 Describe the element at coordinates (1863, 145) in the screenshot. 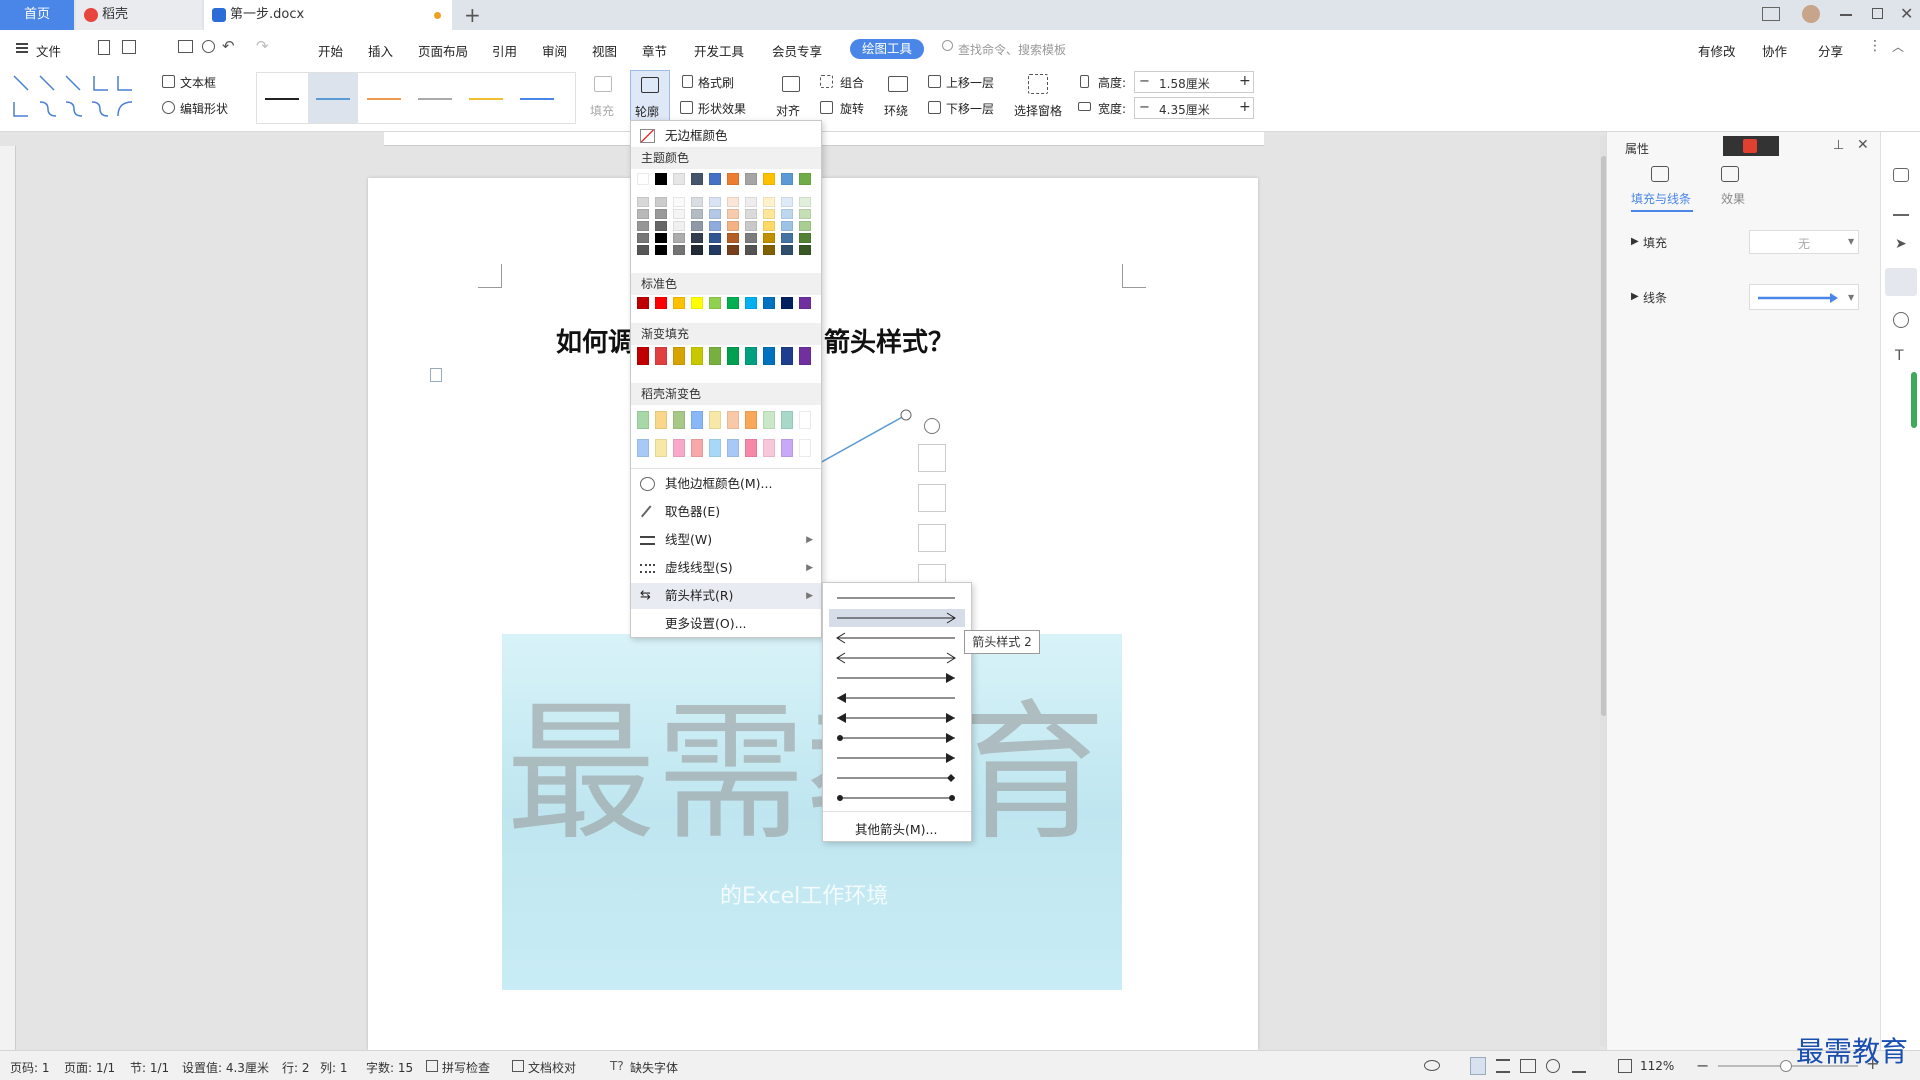

I see `close-panel-icon: ✕` at that location.